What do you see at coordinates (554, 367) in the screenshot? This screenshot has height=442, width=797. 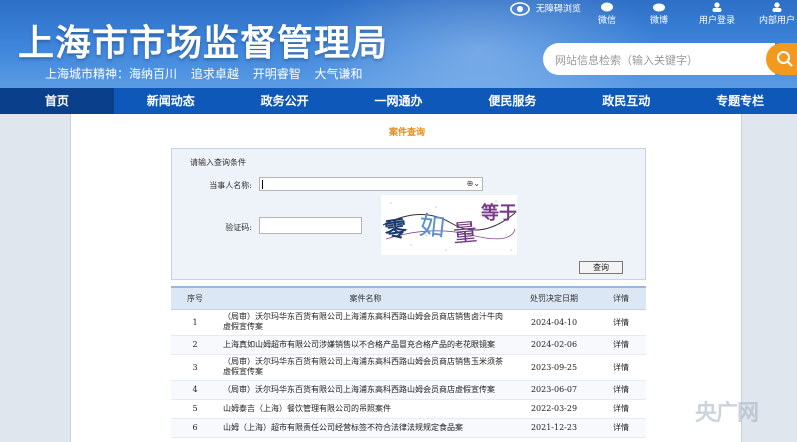 I see `row-date: 2023-09-25` at bounding box center [554, 367].